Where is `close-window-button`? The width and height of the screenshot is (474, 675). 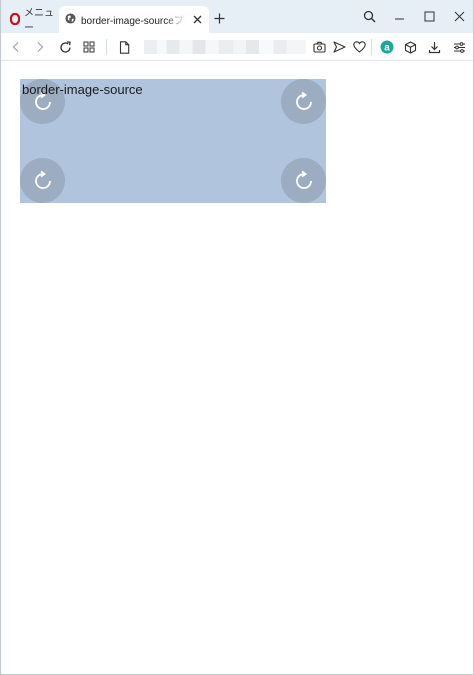
close-window-button is located at coordinates (459, 16).